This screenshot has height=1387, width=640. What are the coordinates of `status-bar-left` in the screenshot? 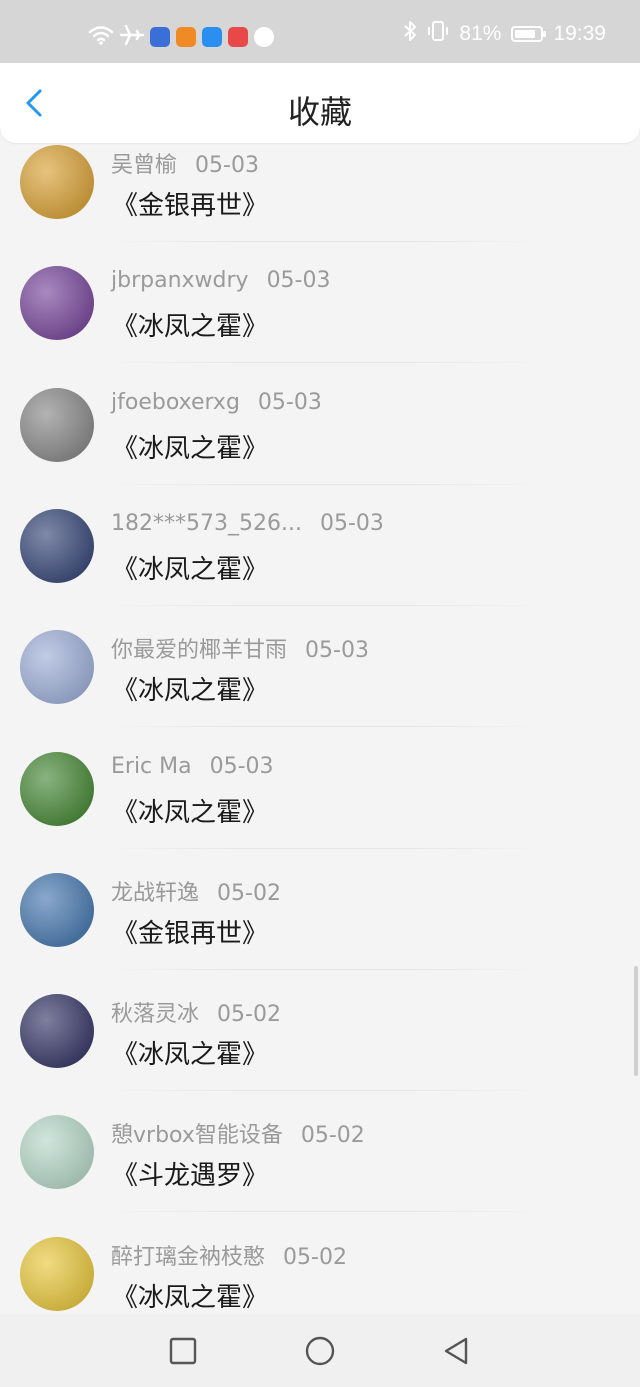 It's located at (181, 37).